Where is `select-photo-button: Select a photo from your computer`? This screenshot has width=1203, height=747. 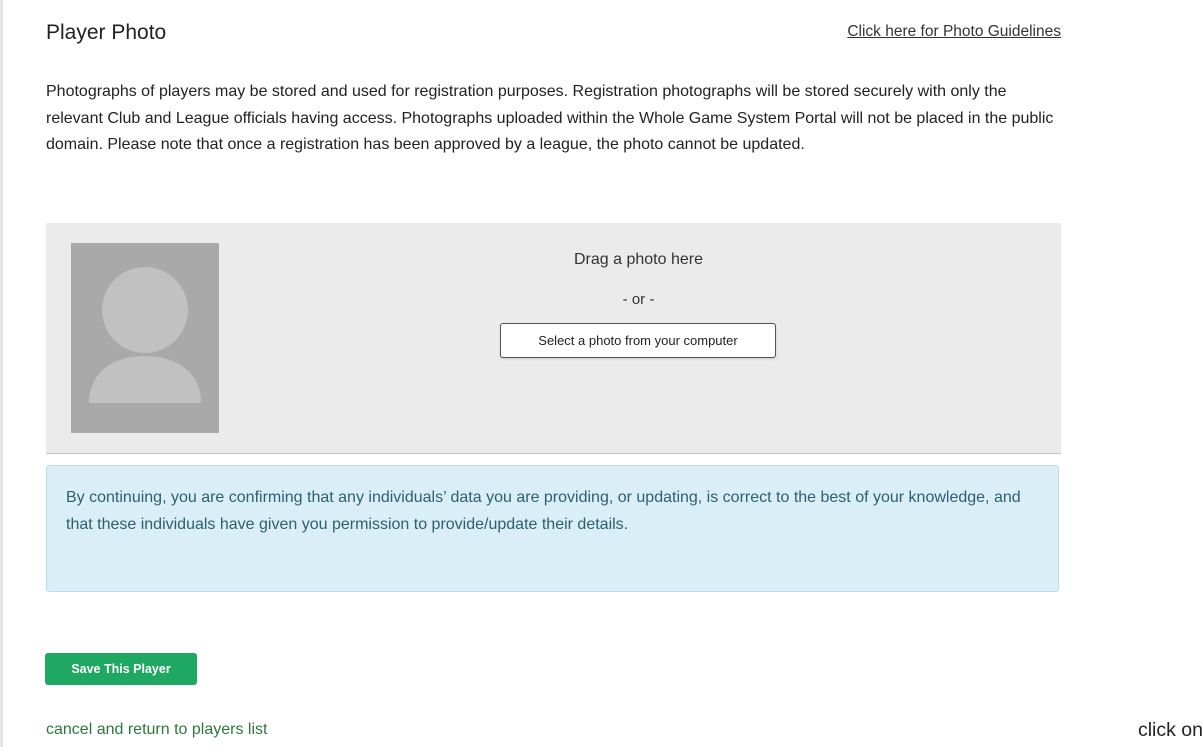
select-photo-button: Select a photo from your computer is located at coordinates (638, 340).